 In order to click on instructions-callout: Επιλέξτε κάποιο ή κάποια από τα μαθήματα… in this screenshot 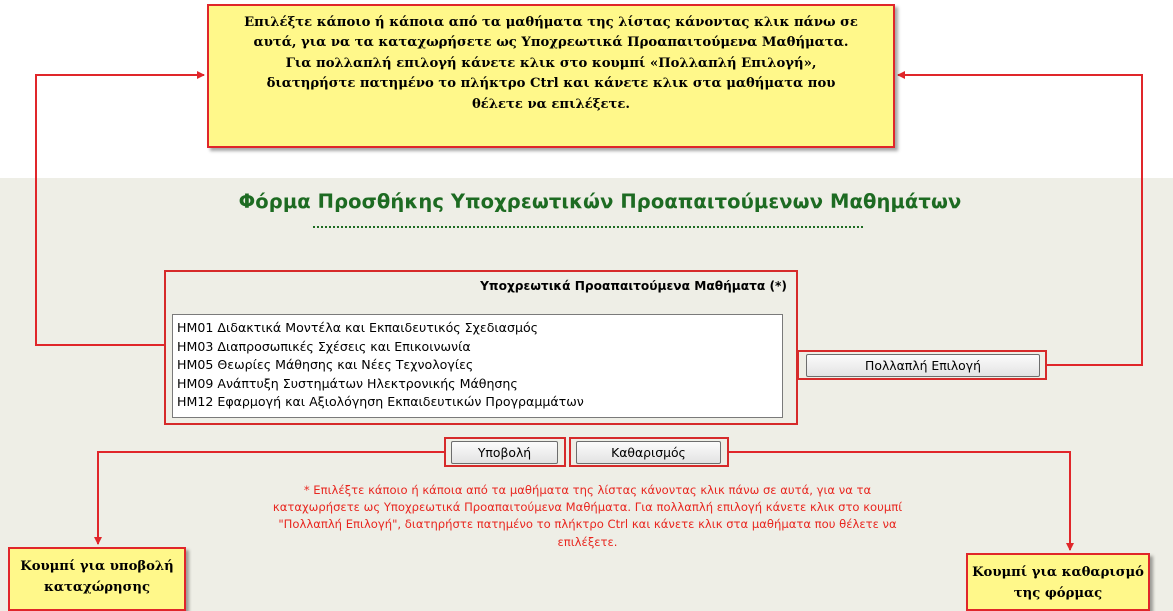, I will do `click(551, 76)`.